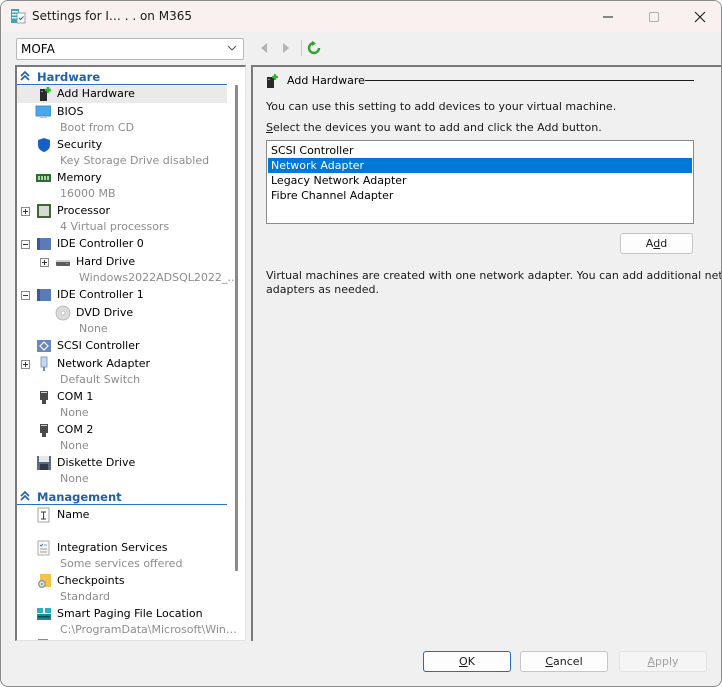 This screenshot has height=687, width=722. I want to click on tree-item-network-adapter: Network Adapter, so click(122, 364).